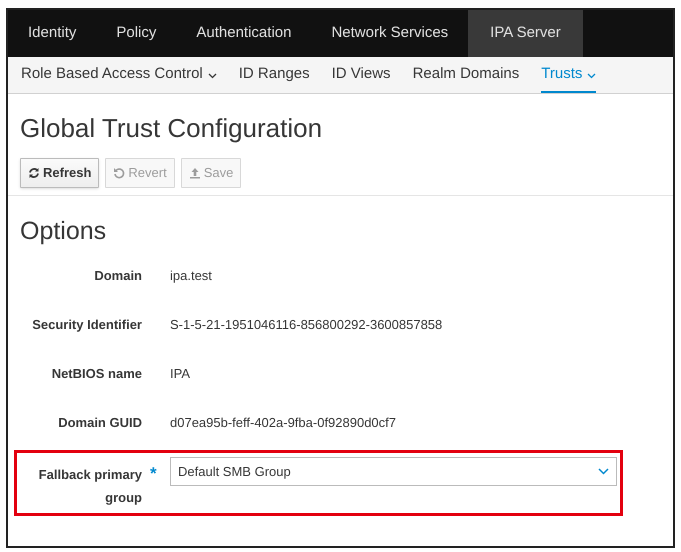 The height and width of the screenshot is (552, 681). I want to click on subnav-tab: ID Ranges, so click(274, 75).